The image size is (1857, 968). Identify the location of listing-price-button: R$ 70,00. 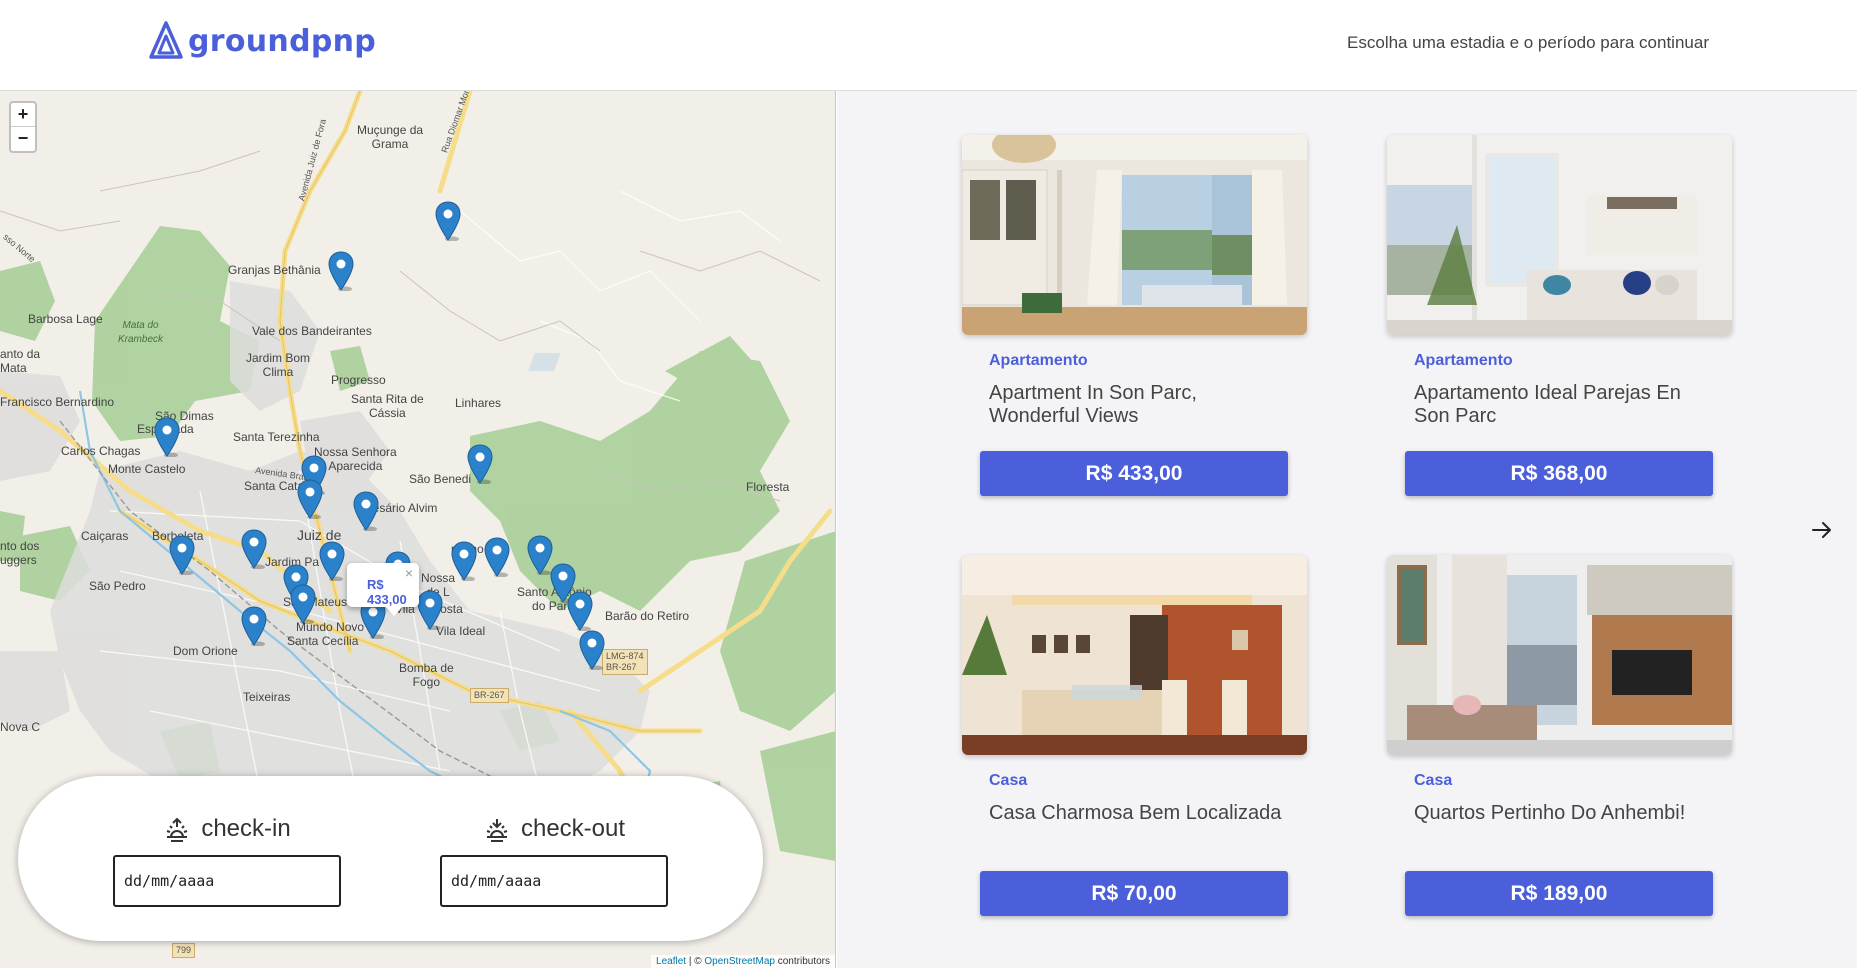
(1134, 893).